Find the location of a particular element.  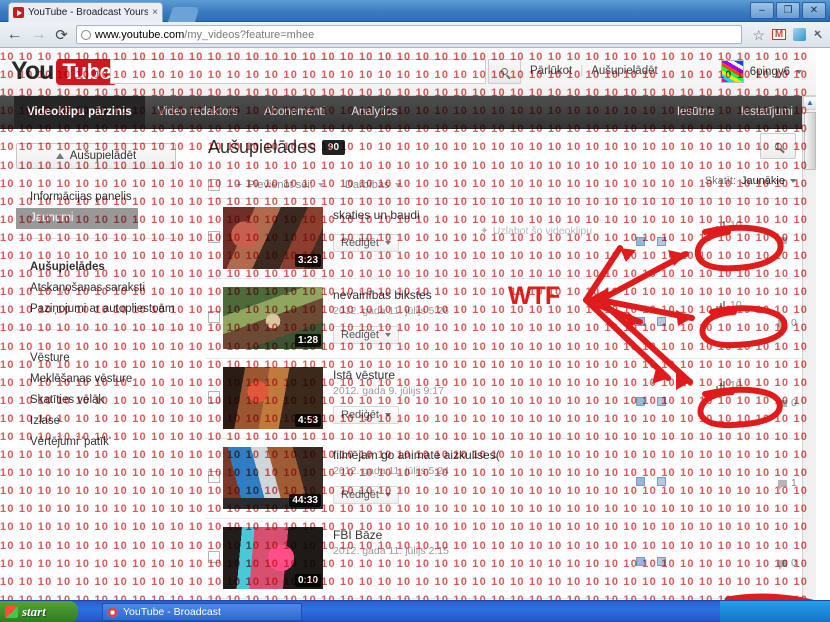

video-thumbnail: 3:23 is located at coordinates (273, 238).